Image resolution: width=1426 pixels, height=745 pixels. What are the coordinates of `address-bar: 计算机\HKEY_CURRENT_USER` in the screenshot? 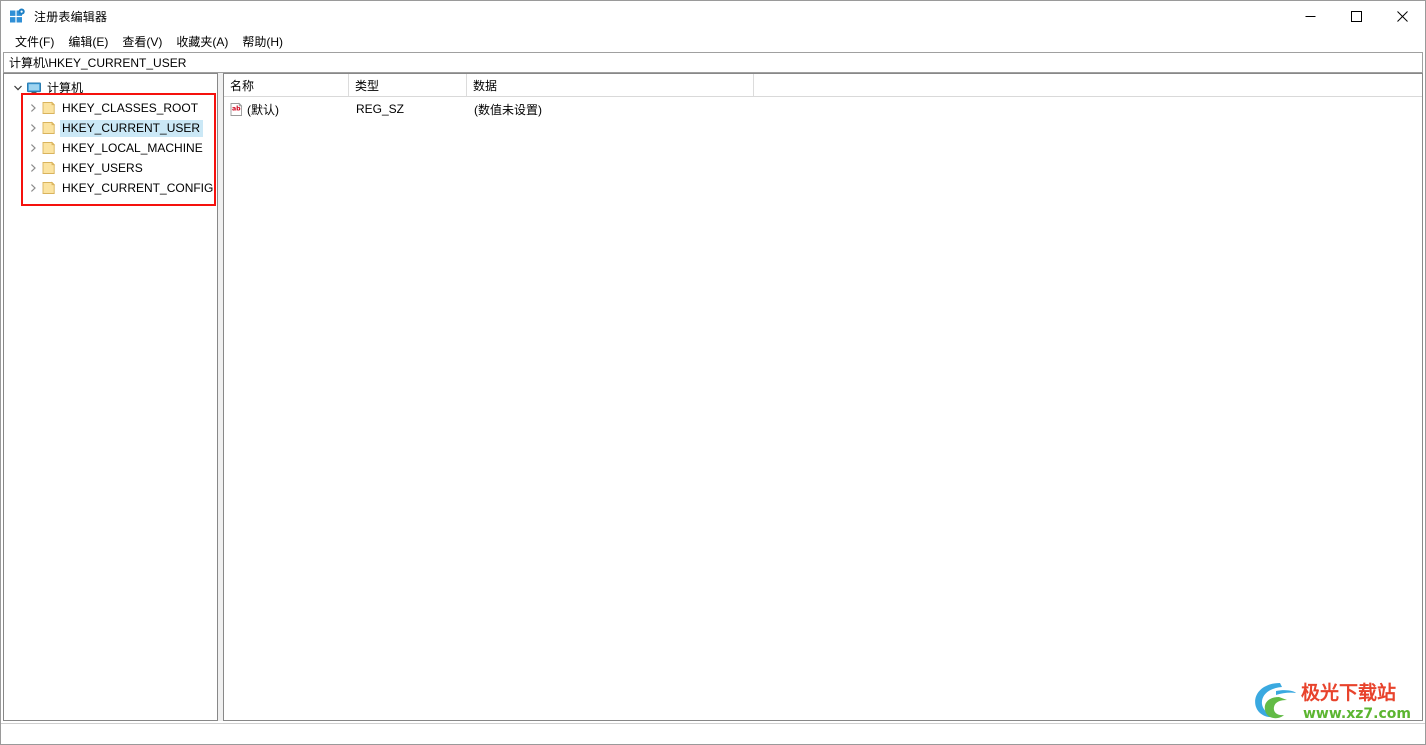 It's located at (713, 62).